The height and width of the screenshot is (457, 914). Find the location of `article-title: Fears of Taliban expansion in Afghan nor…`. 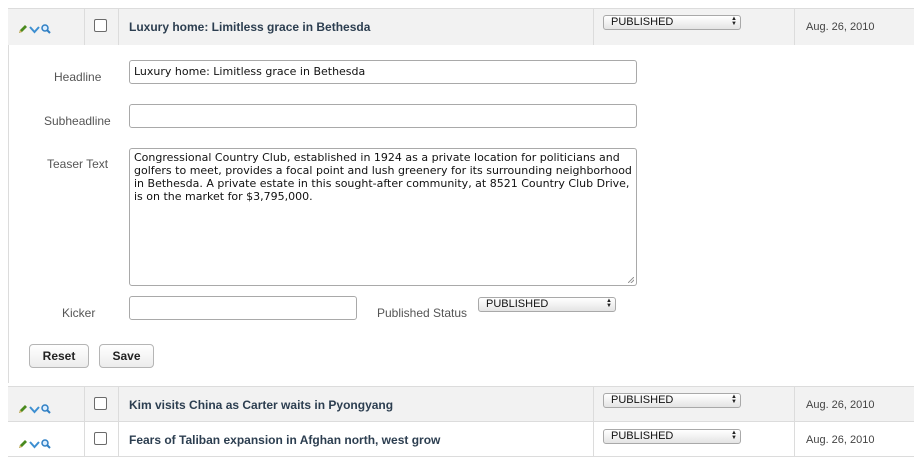

article-title: Fears of Taliban expansion in Afghan nor… is located at coordinates (284, 440).